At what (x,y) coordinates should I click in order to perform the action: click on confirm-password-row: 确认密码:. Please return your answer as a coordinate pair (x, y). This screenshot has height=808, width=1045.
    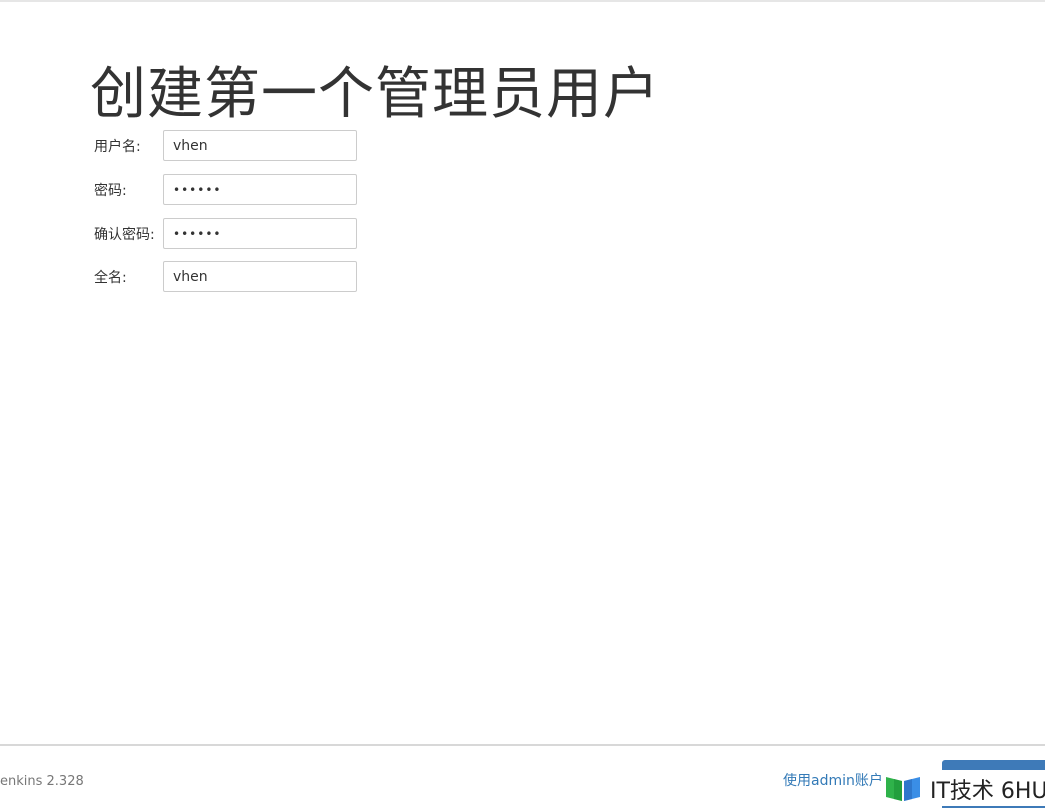
    Looking at the image, I should click on (229, 234).